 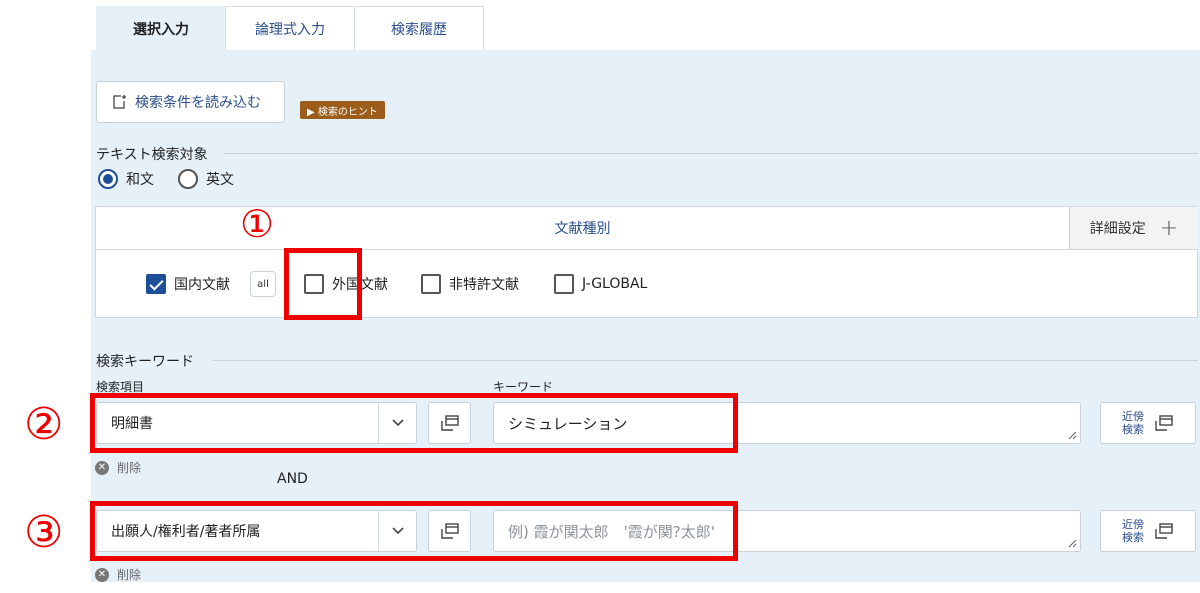 What do you see at coordinates (44, 424) in the screenshot?
I see `annotation-number-2: ②` at bounding box center [44, 424].